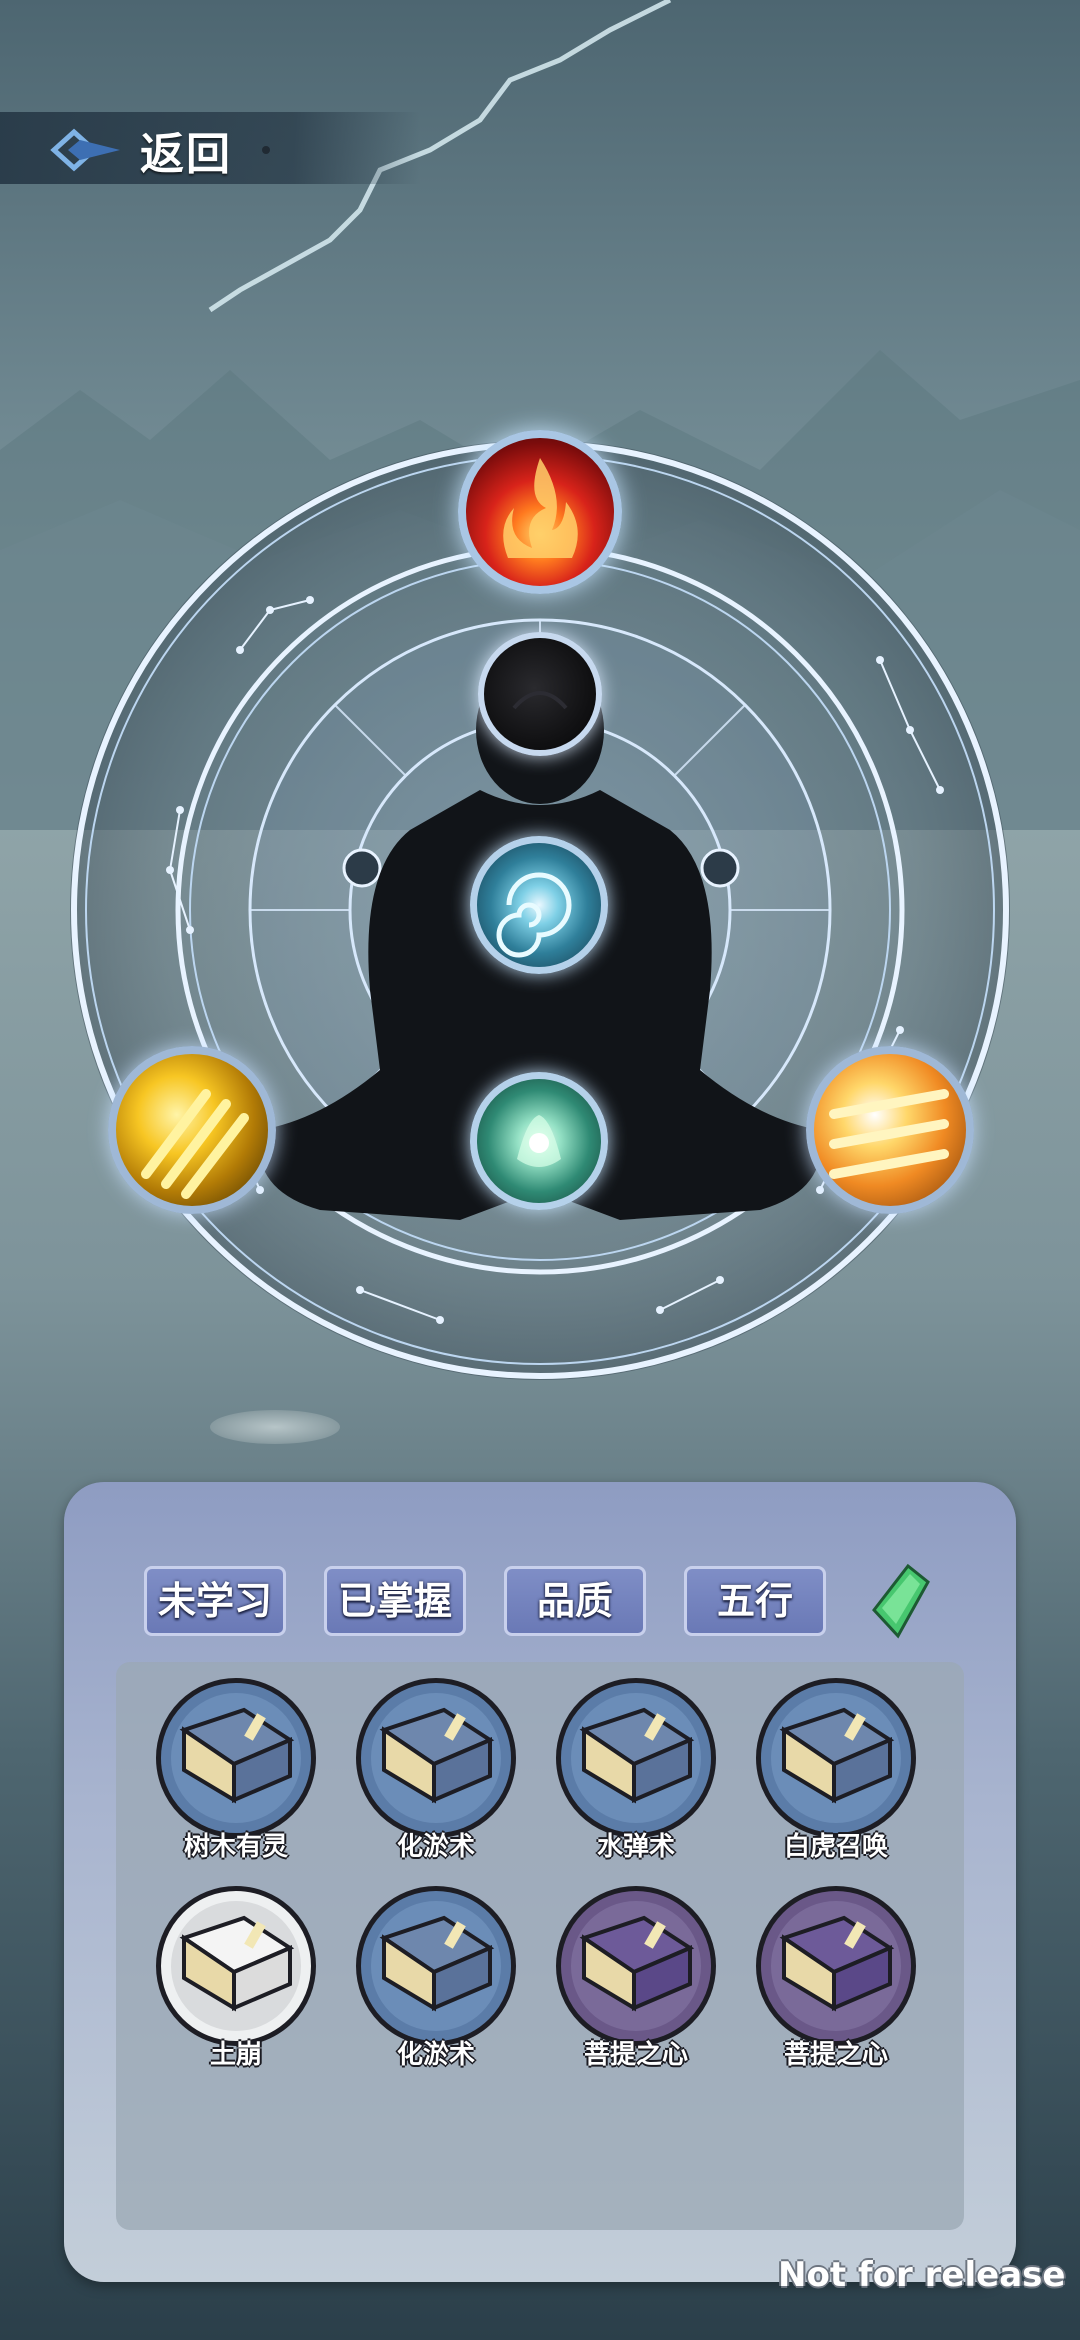  Describe the element at coordinates (235, 2055) in the screenshot. I see `book-name: 土崩` at that location.